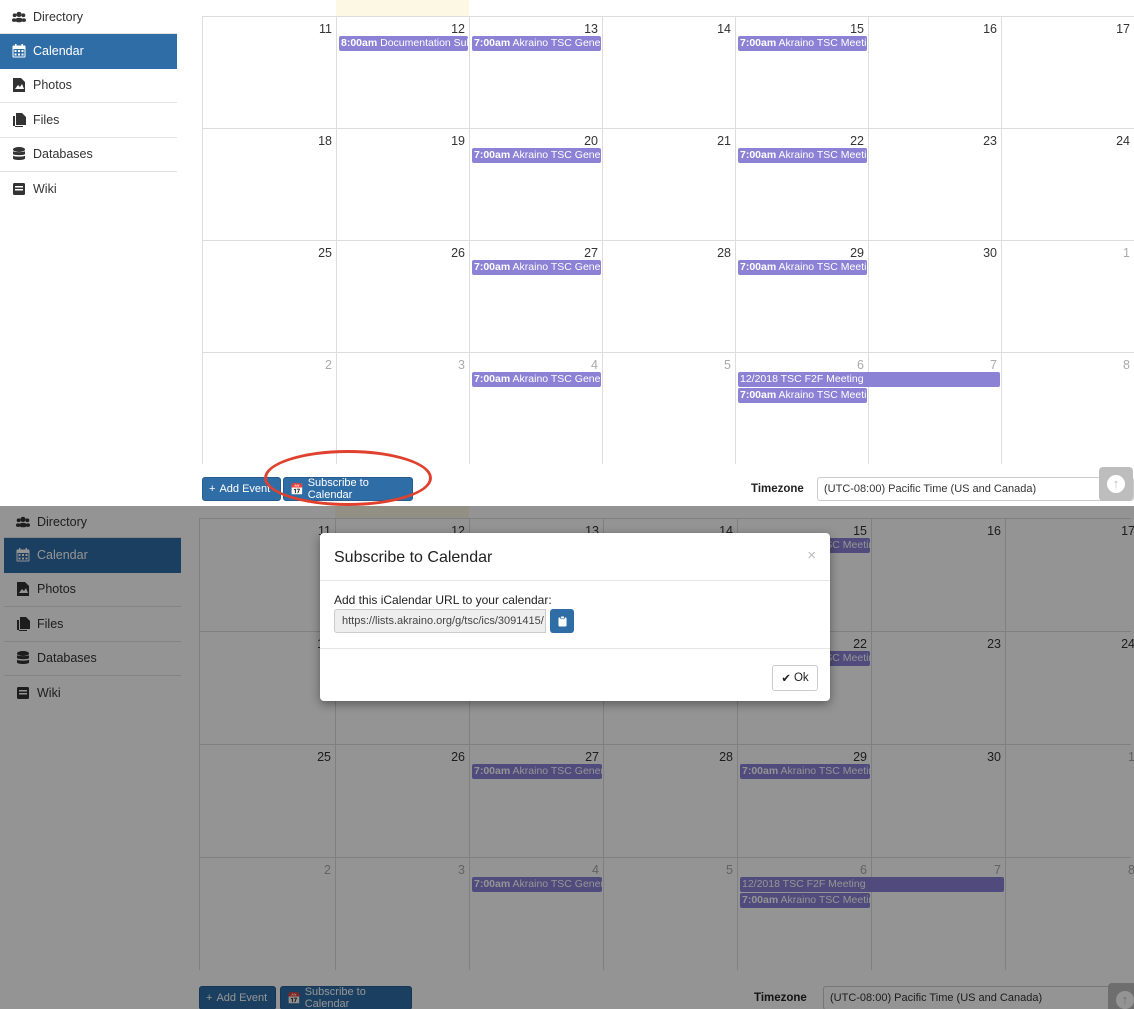  What do you see at coordinates (727, 365) in the screenshot?
I see `day-number: 5` at bounding box center [727, 365].